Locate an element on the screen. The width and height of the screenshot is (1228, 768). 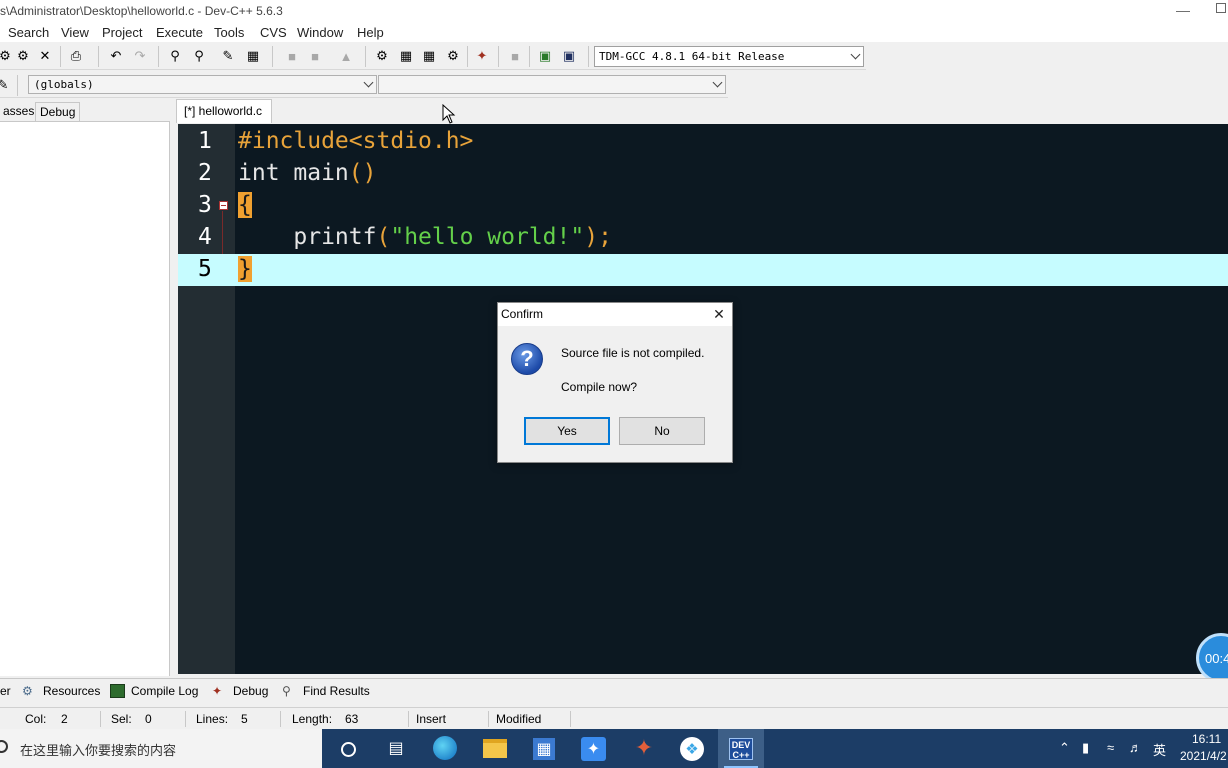
wifi-icon: ≈ is located at coordinates (1110, 747).